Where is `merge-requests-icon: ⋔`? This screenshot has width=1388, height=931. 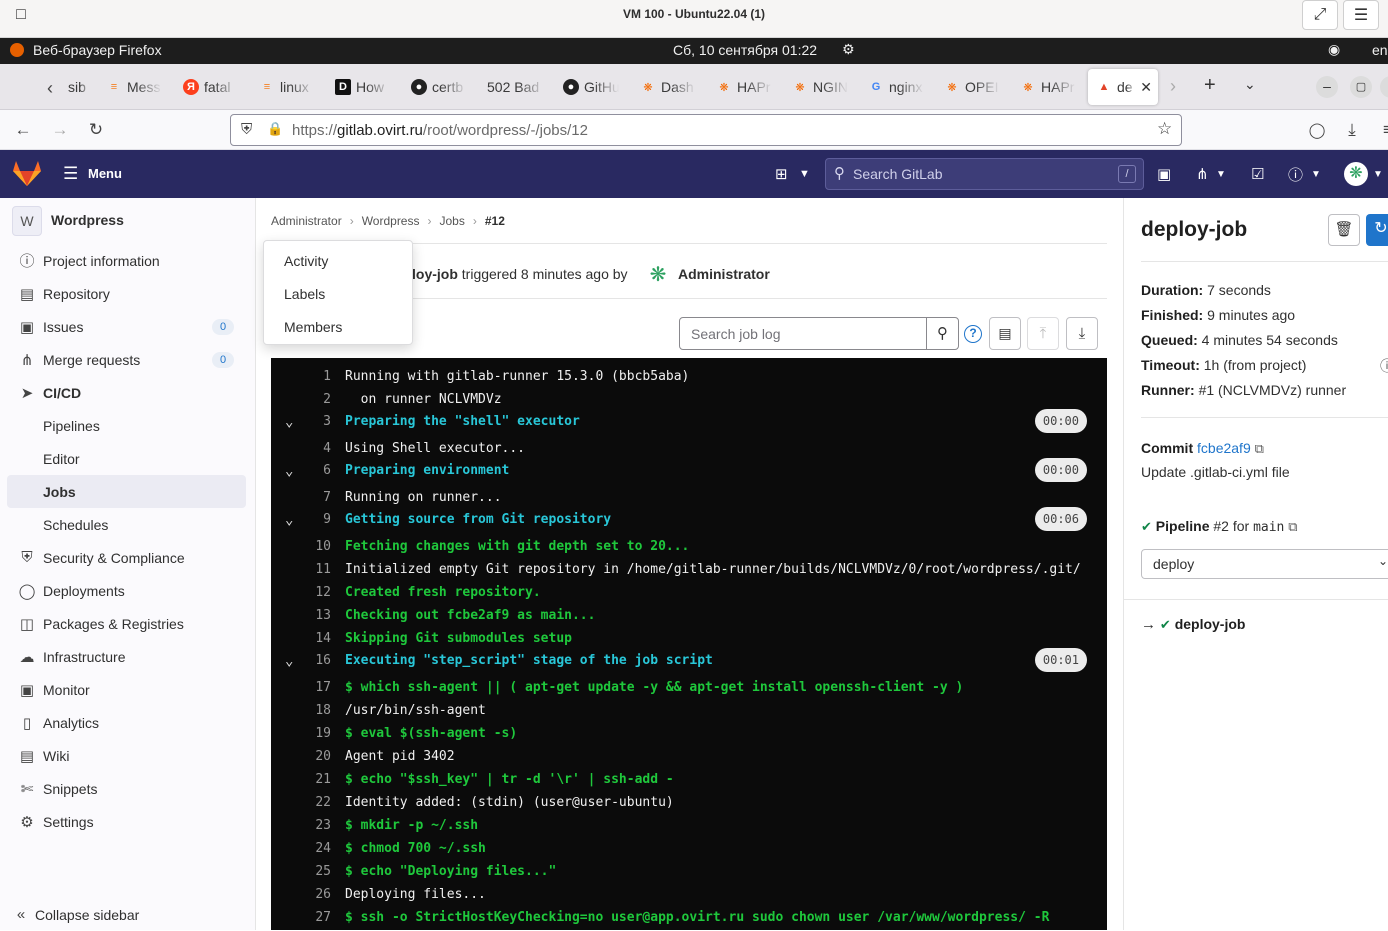
merge-requests-icon: ⋔ is located at coordinates (1202, 174).